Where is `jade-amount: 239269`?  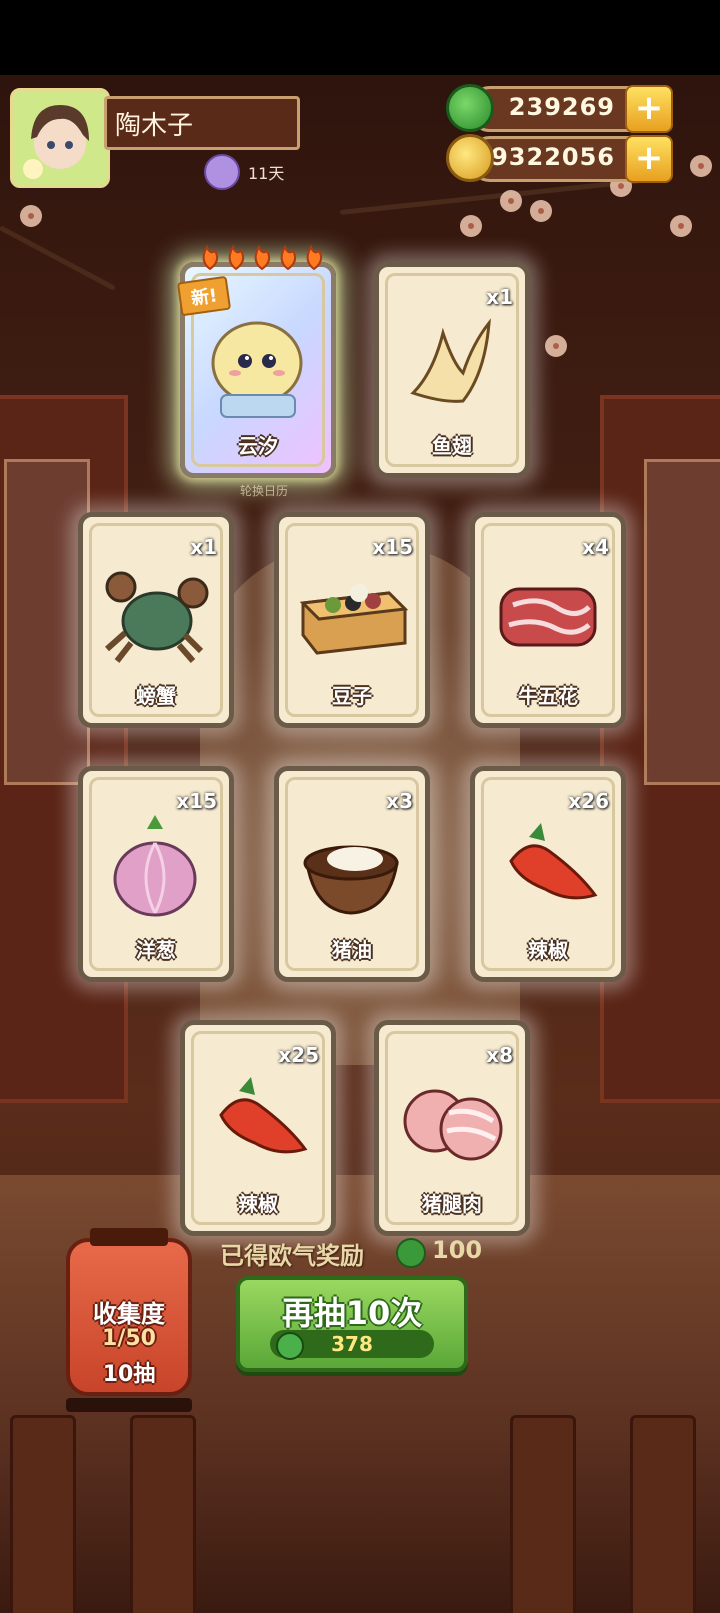 jade-amount: 239269 is located at coordinates (561, 107).